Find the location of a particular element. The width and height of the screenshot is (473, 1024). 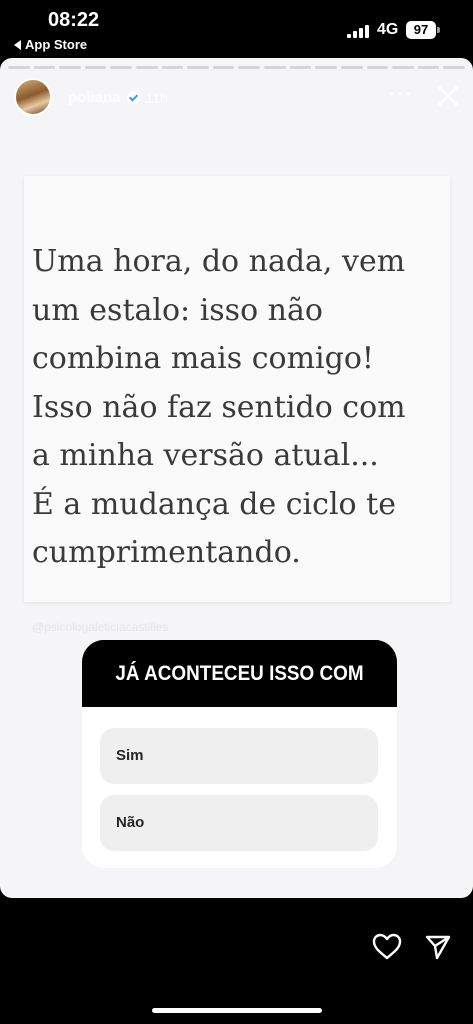

heart-icon is located at coordinates (387, 946).